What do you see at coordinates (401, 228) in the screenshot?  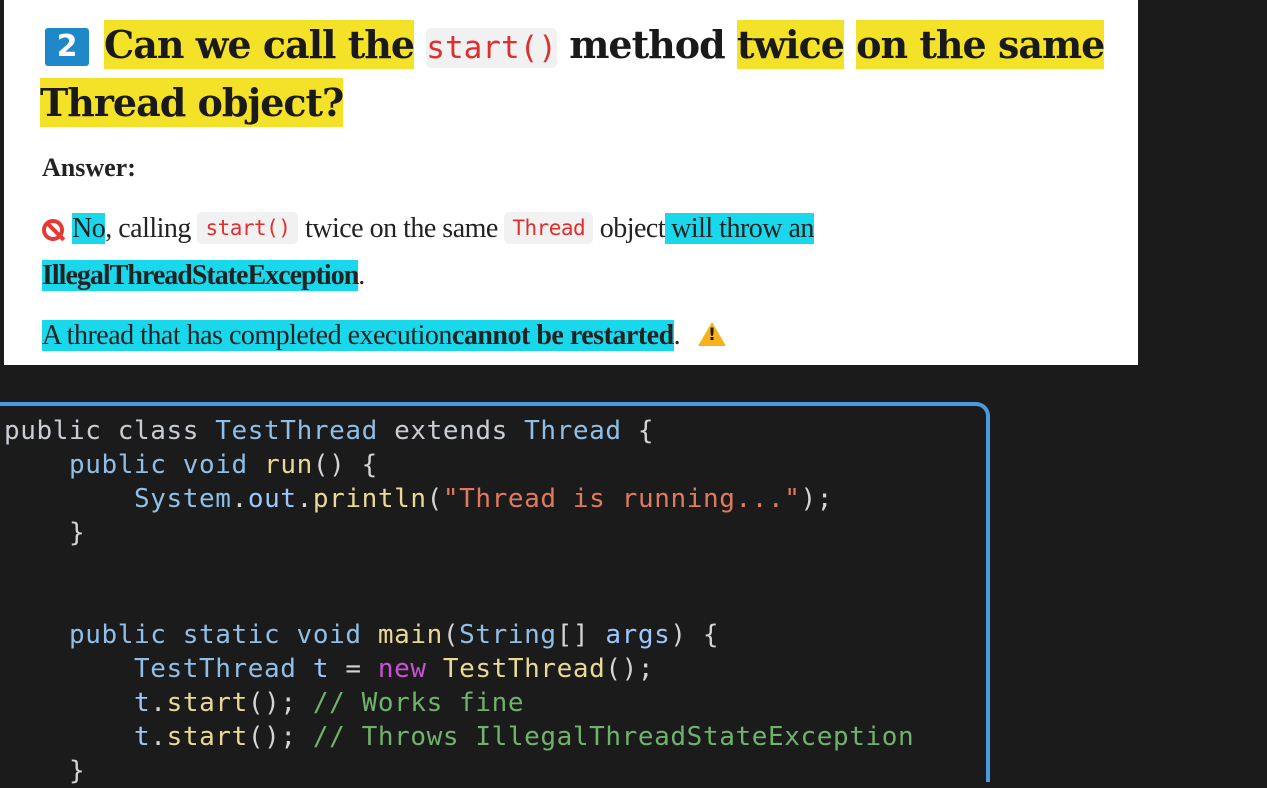 I see `answer-text: twice on the same` at bounding box center [401, 228].